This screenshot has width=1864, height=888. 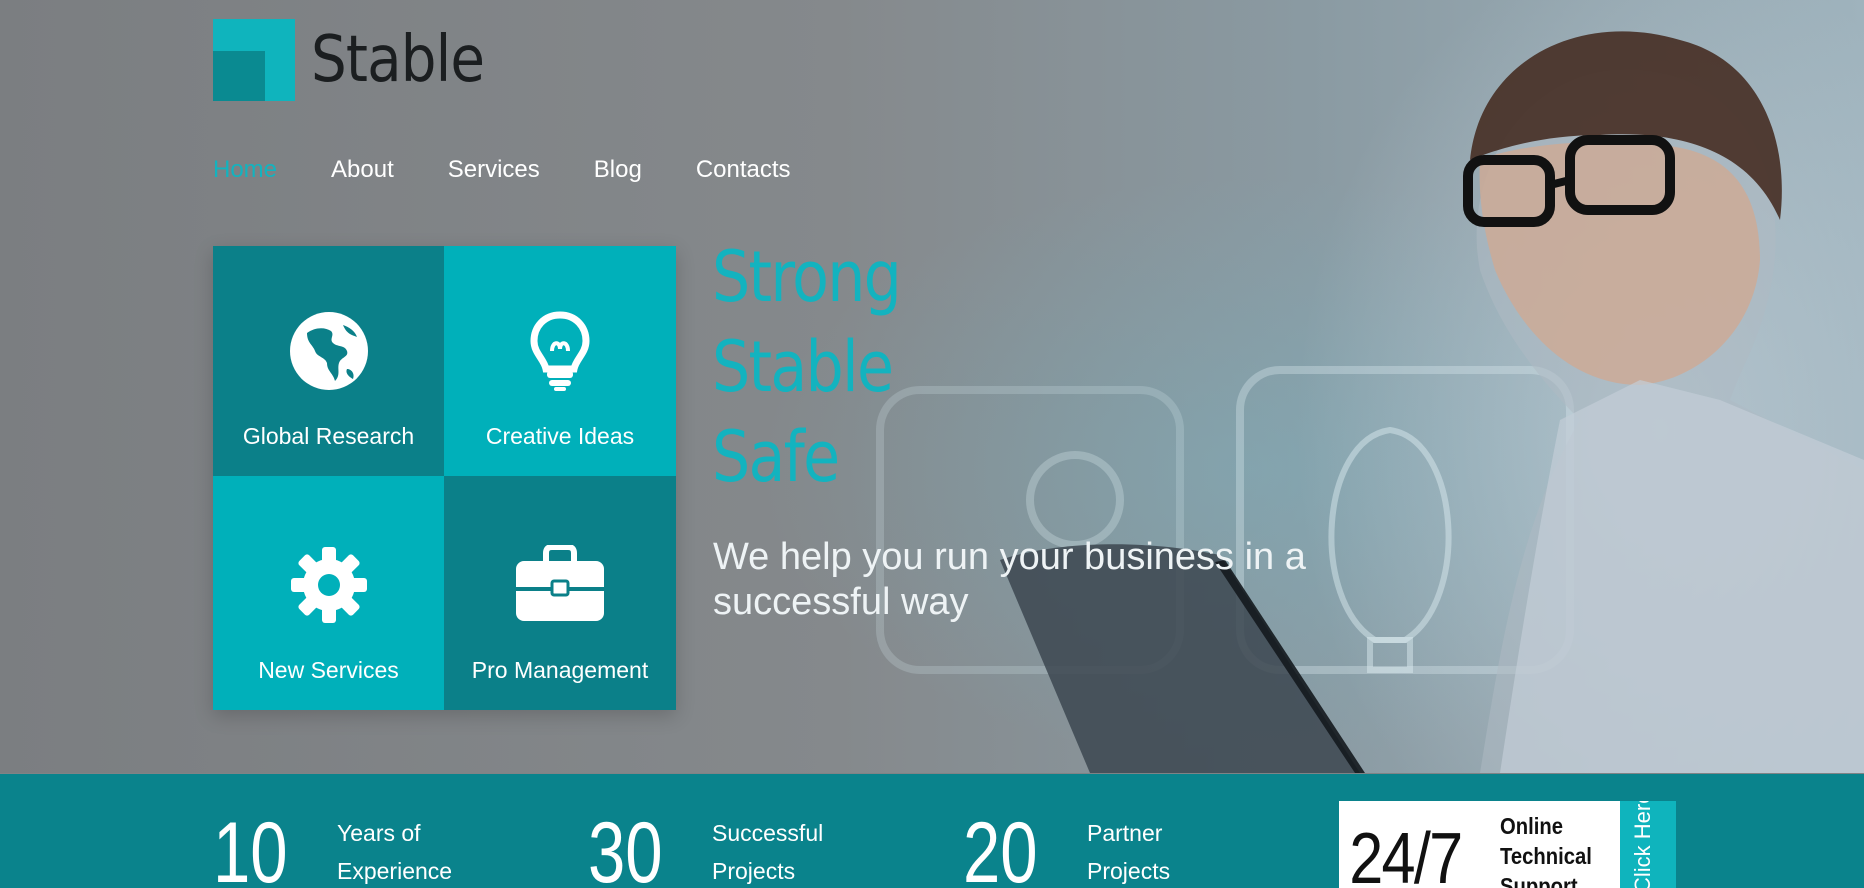 What do you see at coordinates (560, 670) in the screenshot?
I see `tile-label: Pro Management` at bounding box center [560, 670].